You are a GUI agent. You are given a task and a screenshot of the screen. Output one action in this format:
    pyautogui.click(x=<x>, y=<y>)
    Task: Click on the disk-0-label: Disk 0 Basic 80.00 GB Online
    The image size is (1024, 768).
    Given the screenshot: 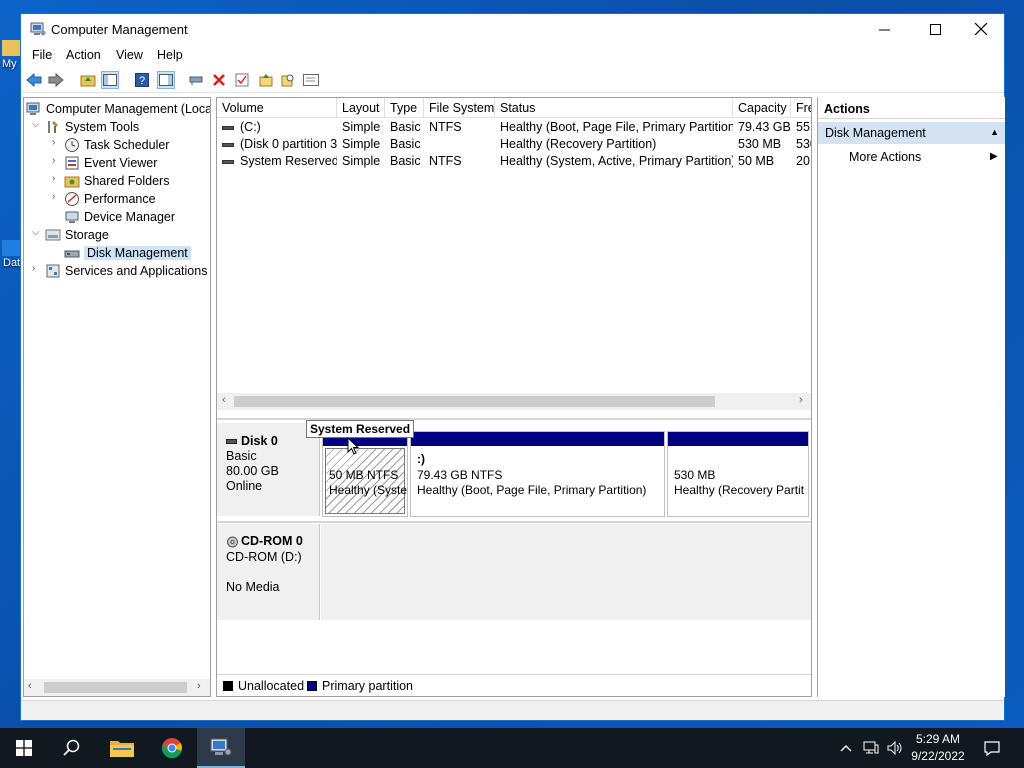 What is the action you would take?
    pyautogui.click(x=268, y=469)
    